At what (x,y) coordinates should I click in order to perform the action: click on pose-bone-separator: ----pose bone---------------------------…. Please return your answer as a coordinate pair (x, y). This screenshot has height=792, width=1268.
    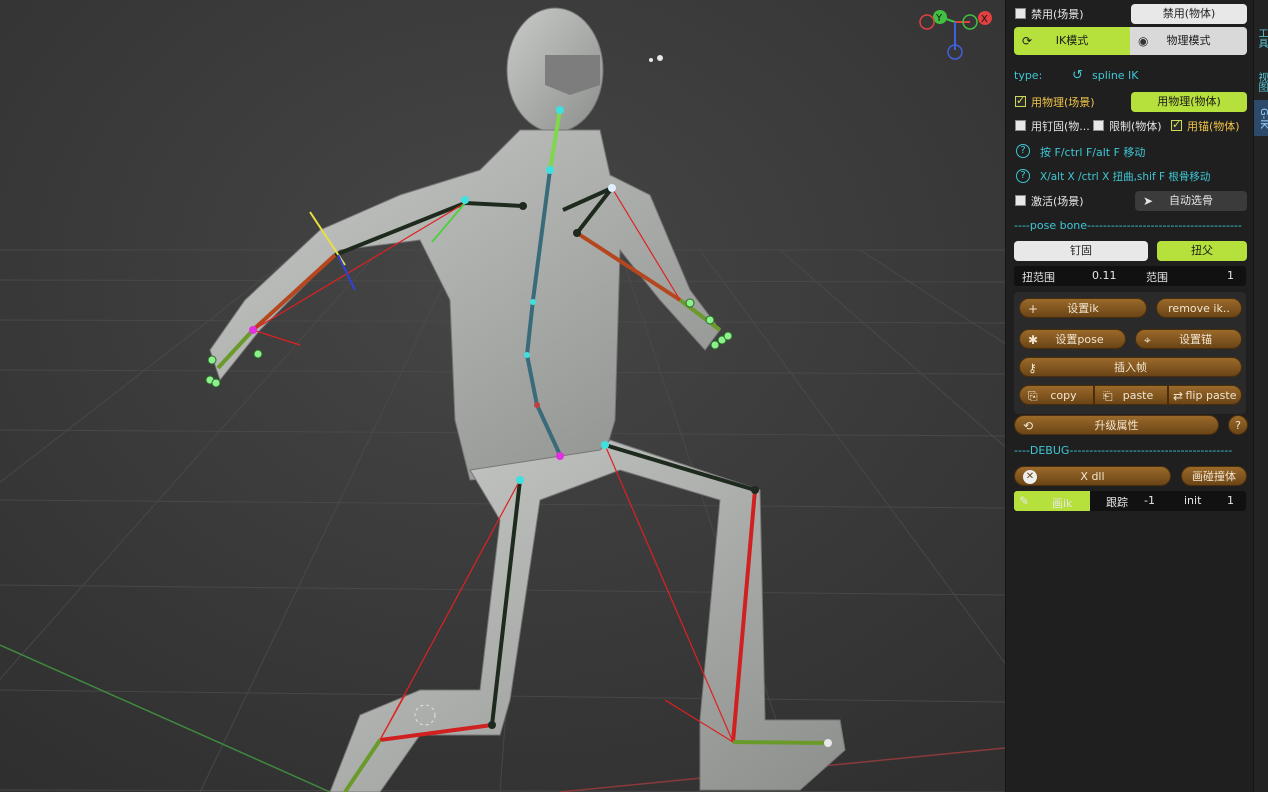
    Looking at the image, I should click on (1128, 225).